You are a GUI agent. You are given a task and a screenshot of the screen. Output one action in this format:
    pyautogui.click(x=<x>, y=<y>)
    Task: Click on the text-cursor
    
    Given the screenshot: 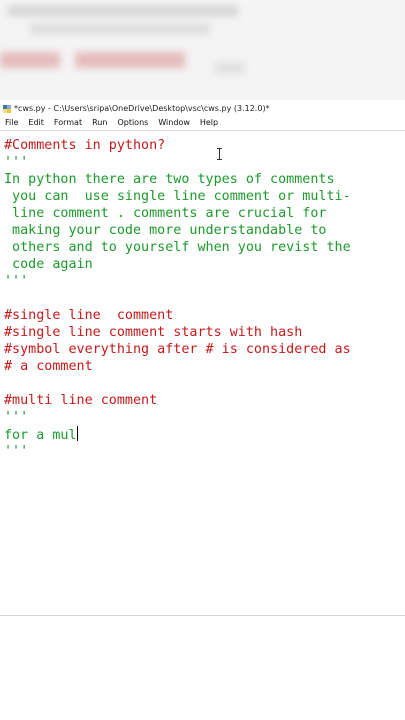 What is the action you would take?
    pyautogui.click(x=77, y=433)
    